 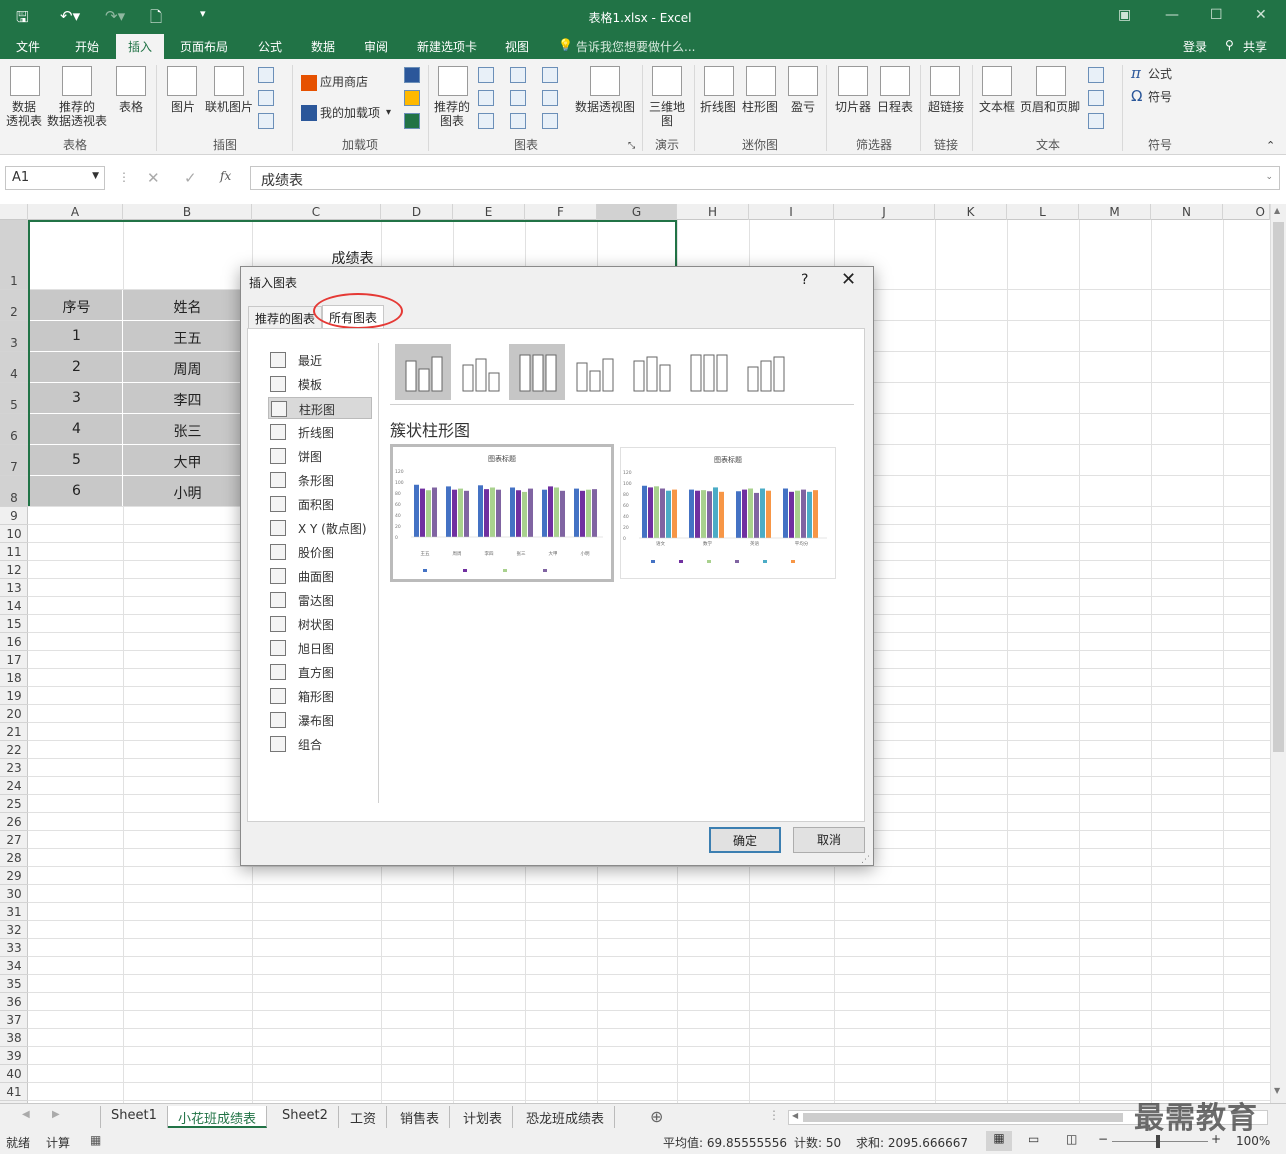 I want to click on help-icon: ?, so click(x=804, y=280).